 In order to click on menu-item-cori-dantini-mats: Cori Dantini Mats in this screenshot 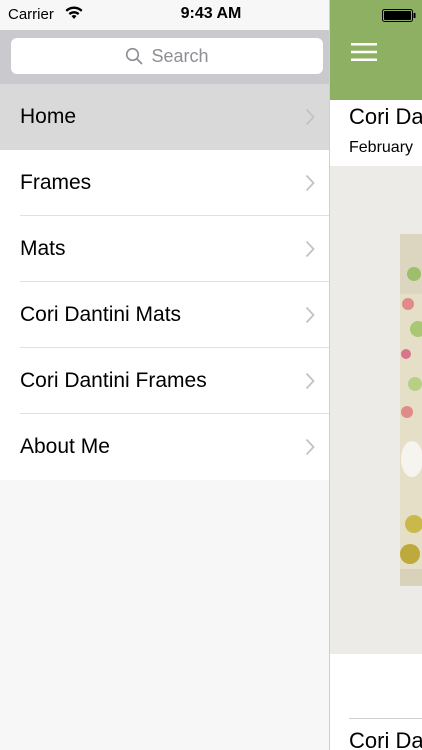, I will do `click(164, 315)`.